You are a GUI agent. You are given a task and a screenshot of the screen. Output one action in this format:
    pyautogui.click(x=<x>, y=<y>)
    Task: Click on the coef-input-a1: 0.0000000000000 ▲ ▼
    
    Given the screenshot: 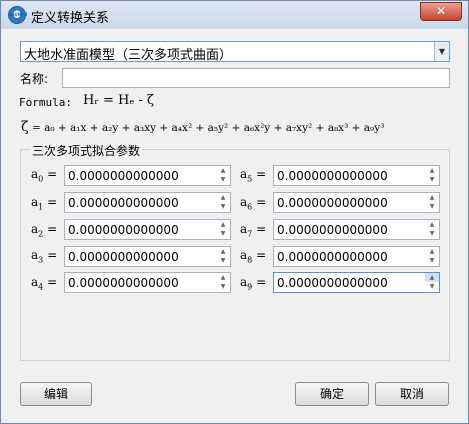 What is the action you would take?
    pyautogui.click(x=147, y=202)
    